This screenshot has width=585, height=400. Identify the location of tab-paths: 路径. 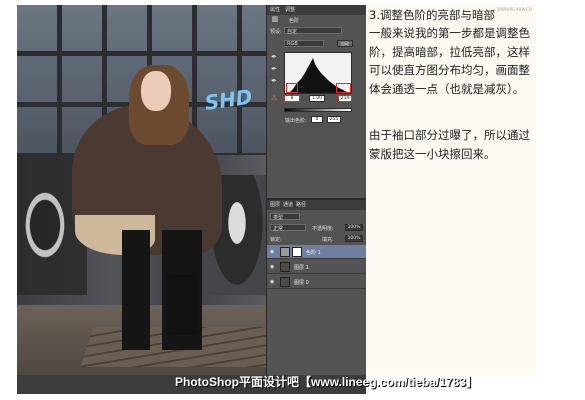
(301, 204).